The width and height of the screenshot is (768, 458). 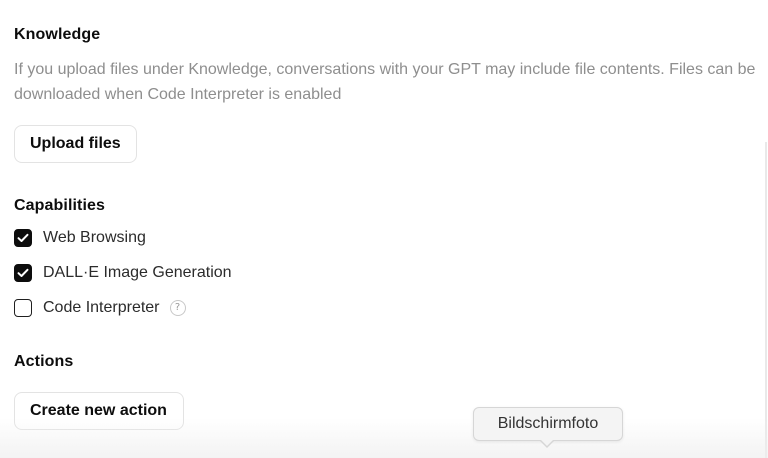 I want to click on capabilities-heading: Capabilities, so click(x=60, y=205).